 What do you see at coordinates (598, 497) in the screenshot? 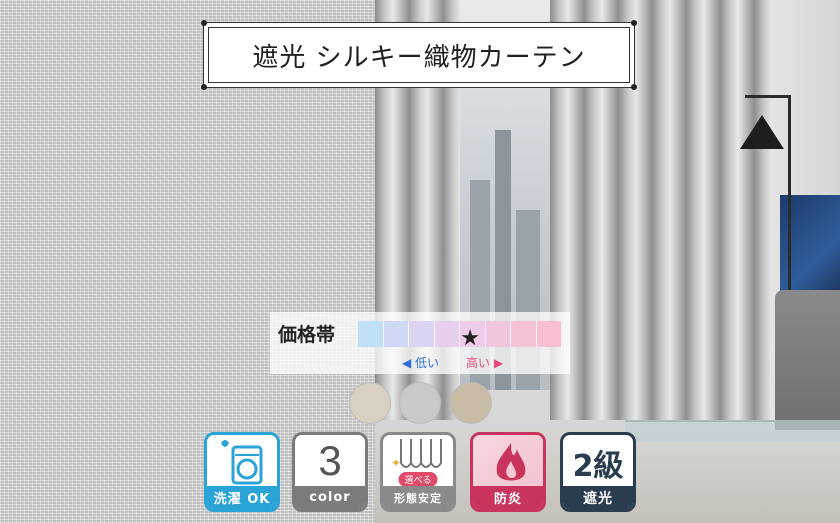
I see `feature-blackout-label: 遮光` at bounding box center [598, 497].